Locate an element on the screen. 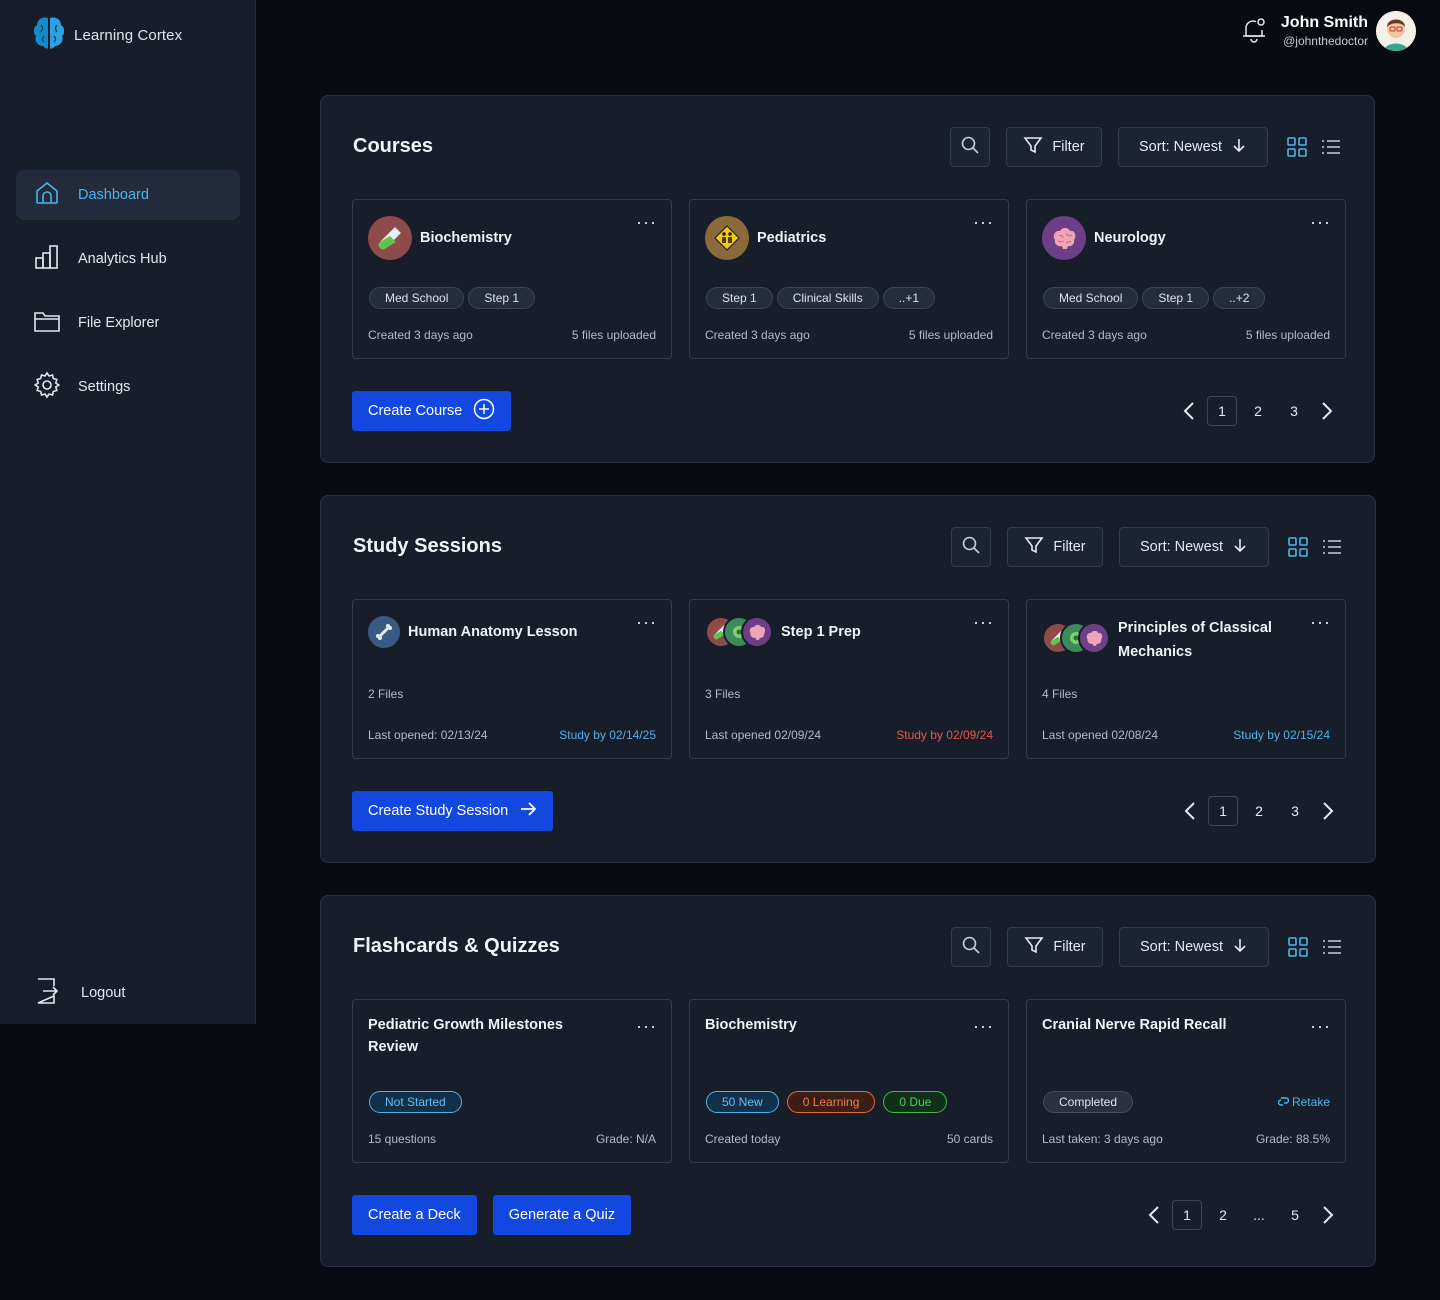 The height and width of the screenshot is (1300, 1440). flashcards-sort-button: Sort: Newest is located at coordinates (1194, 947).